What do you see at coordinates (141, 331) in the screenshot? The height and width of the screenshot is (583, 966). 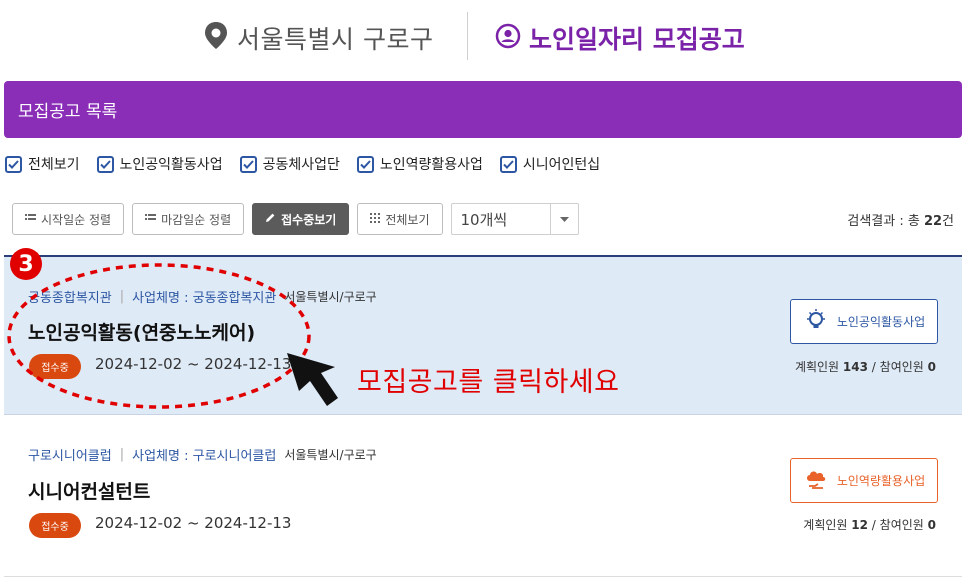 I see `posting-title: 노인공익활동(연중노노케어)` at bounding box center [141, 331].